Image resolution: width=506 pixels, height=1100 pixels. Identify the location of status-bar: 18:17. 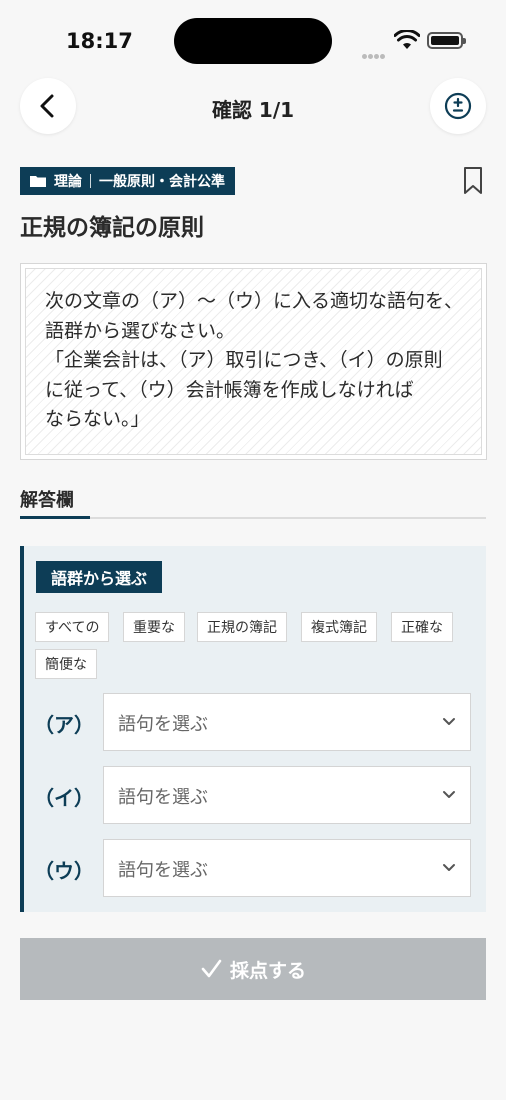
(253, 40).